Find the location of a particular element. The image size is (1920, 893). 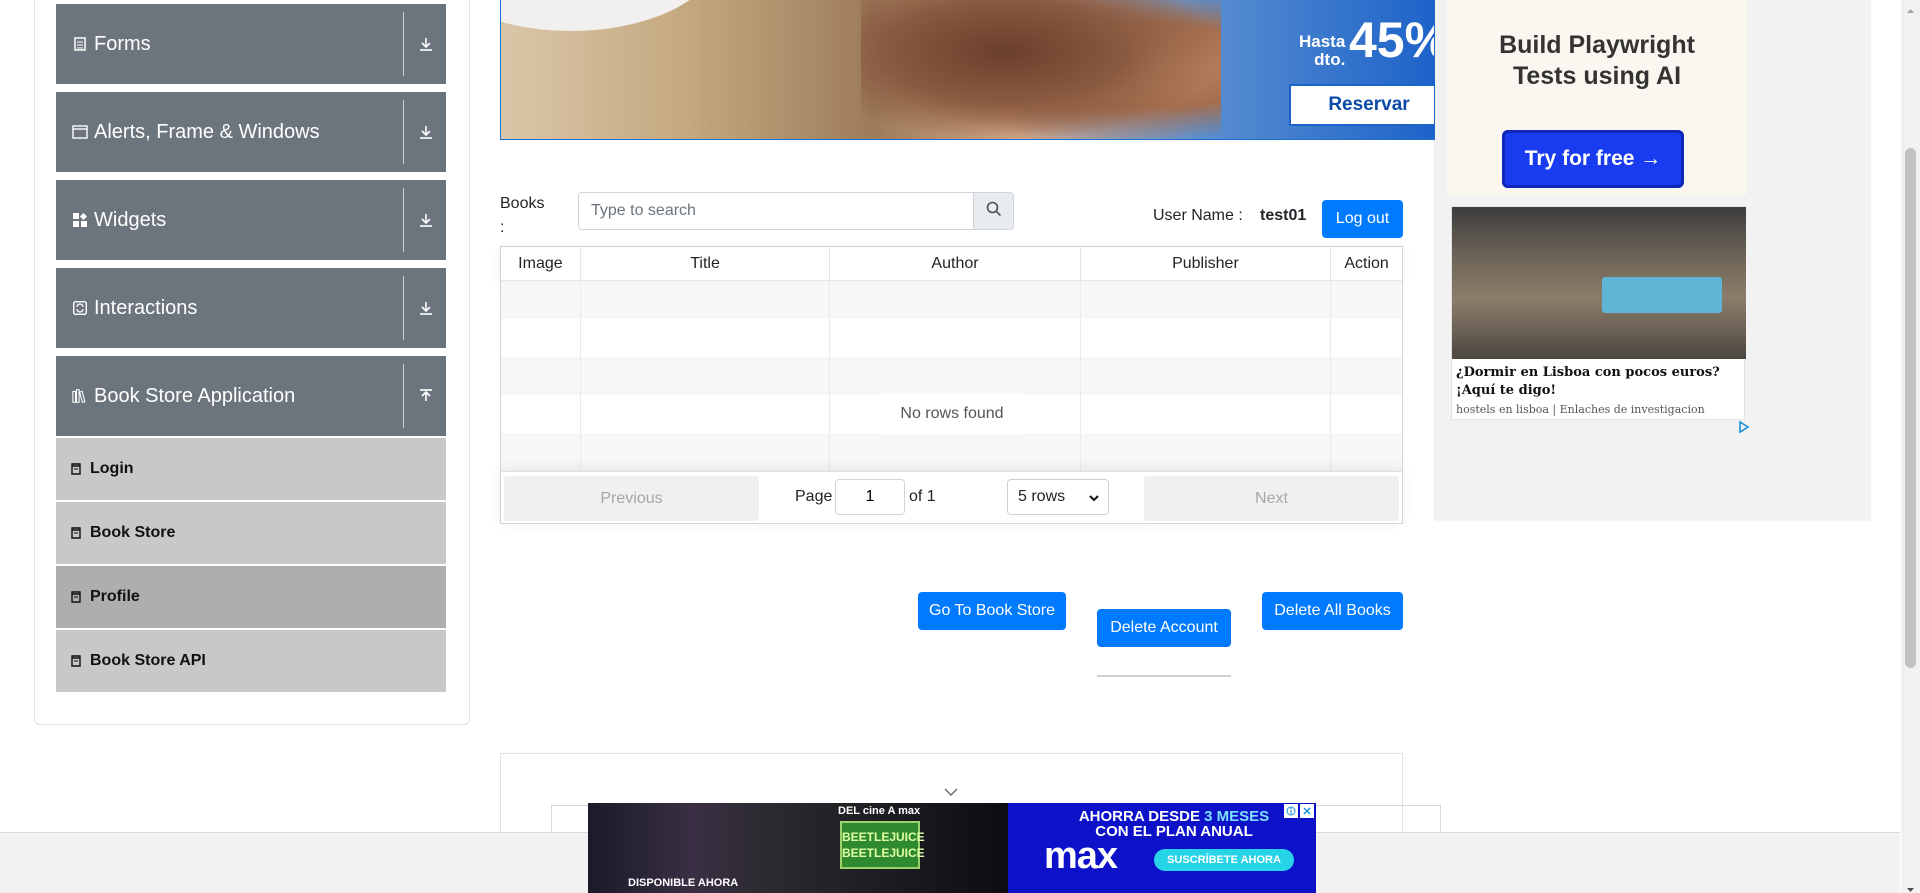

ad-headline: Build Playwright Tests using AI is located at coordinates (1597, 61).